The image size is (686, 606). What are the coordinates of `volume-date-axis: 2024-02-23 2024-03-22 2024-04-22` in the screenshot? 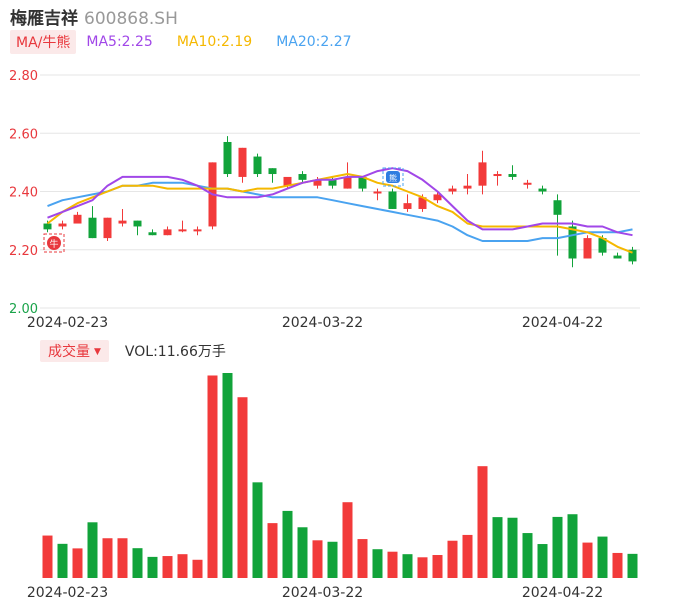 It's located at (315, 593).